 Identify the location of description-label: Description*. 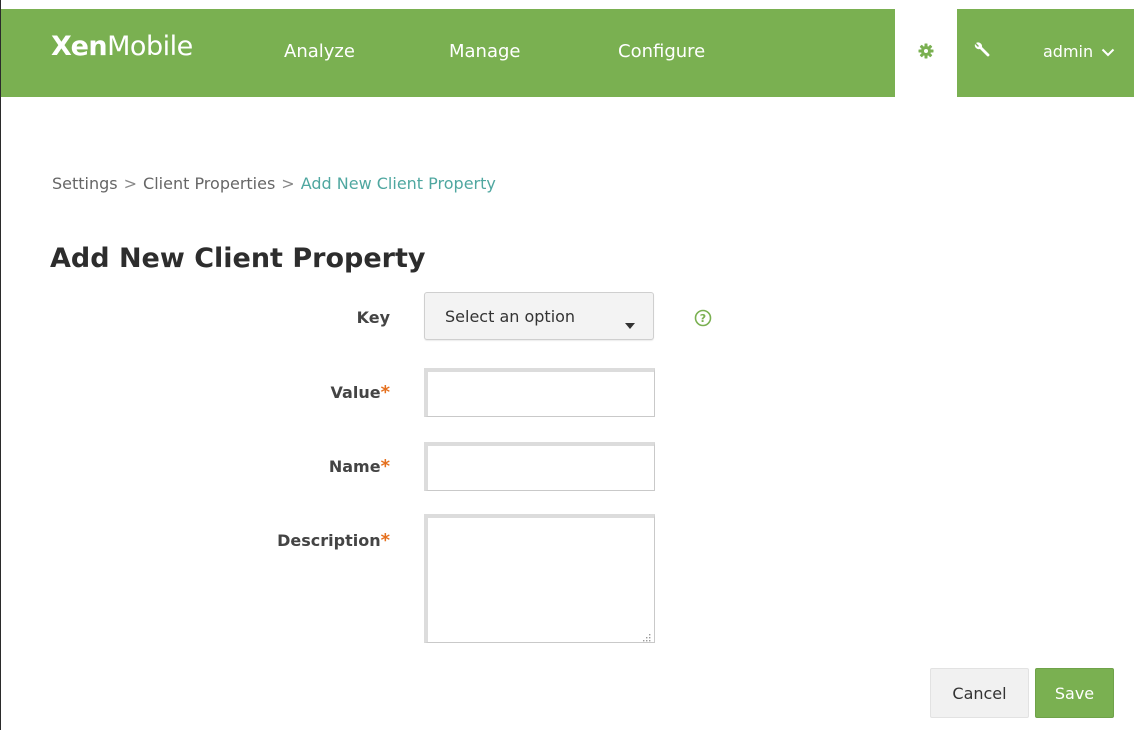
(290, 540).